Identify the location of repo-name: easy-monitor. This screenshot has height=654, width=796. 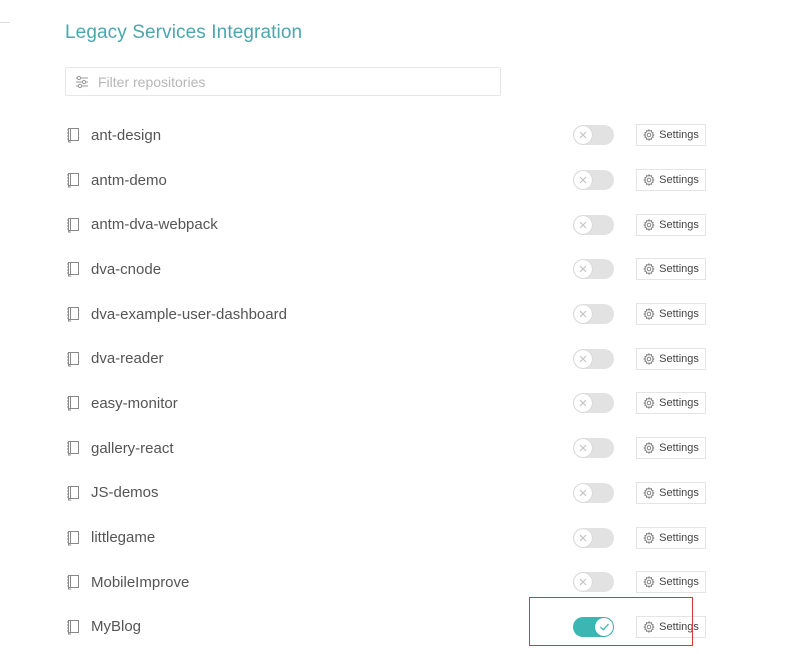
(134, 403).